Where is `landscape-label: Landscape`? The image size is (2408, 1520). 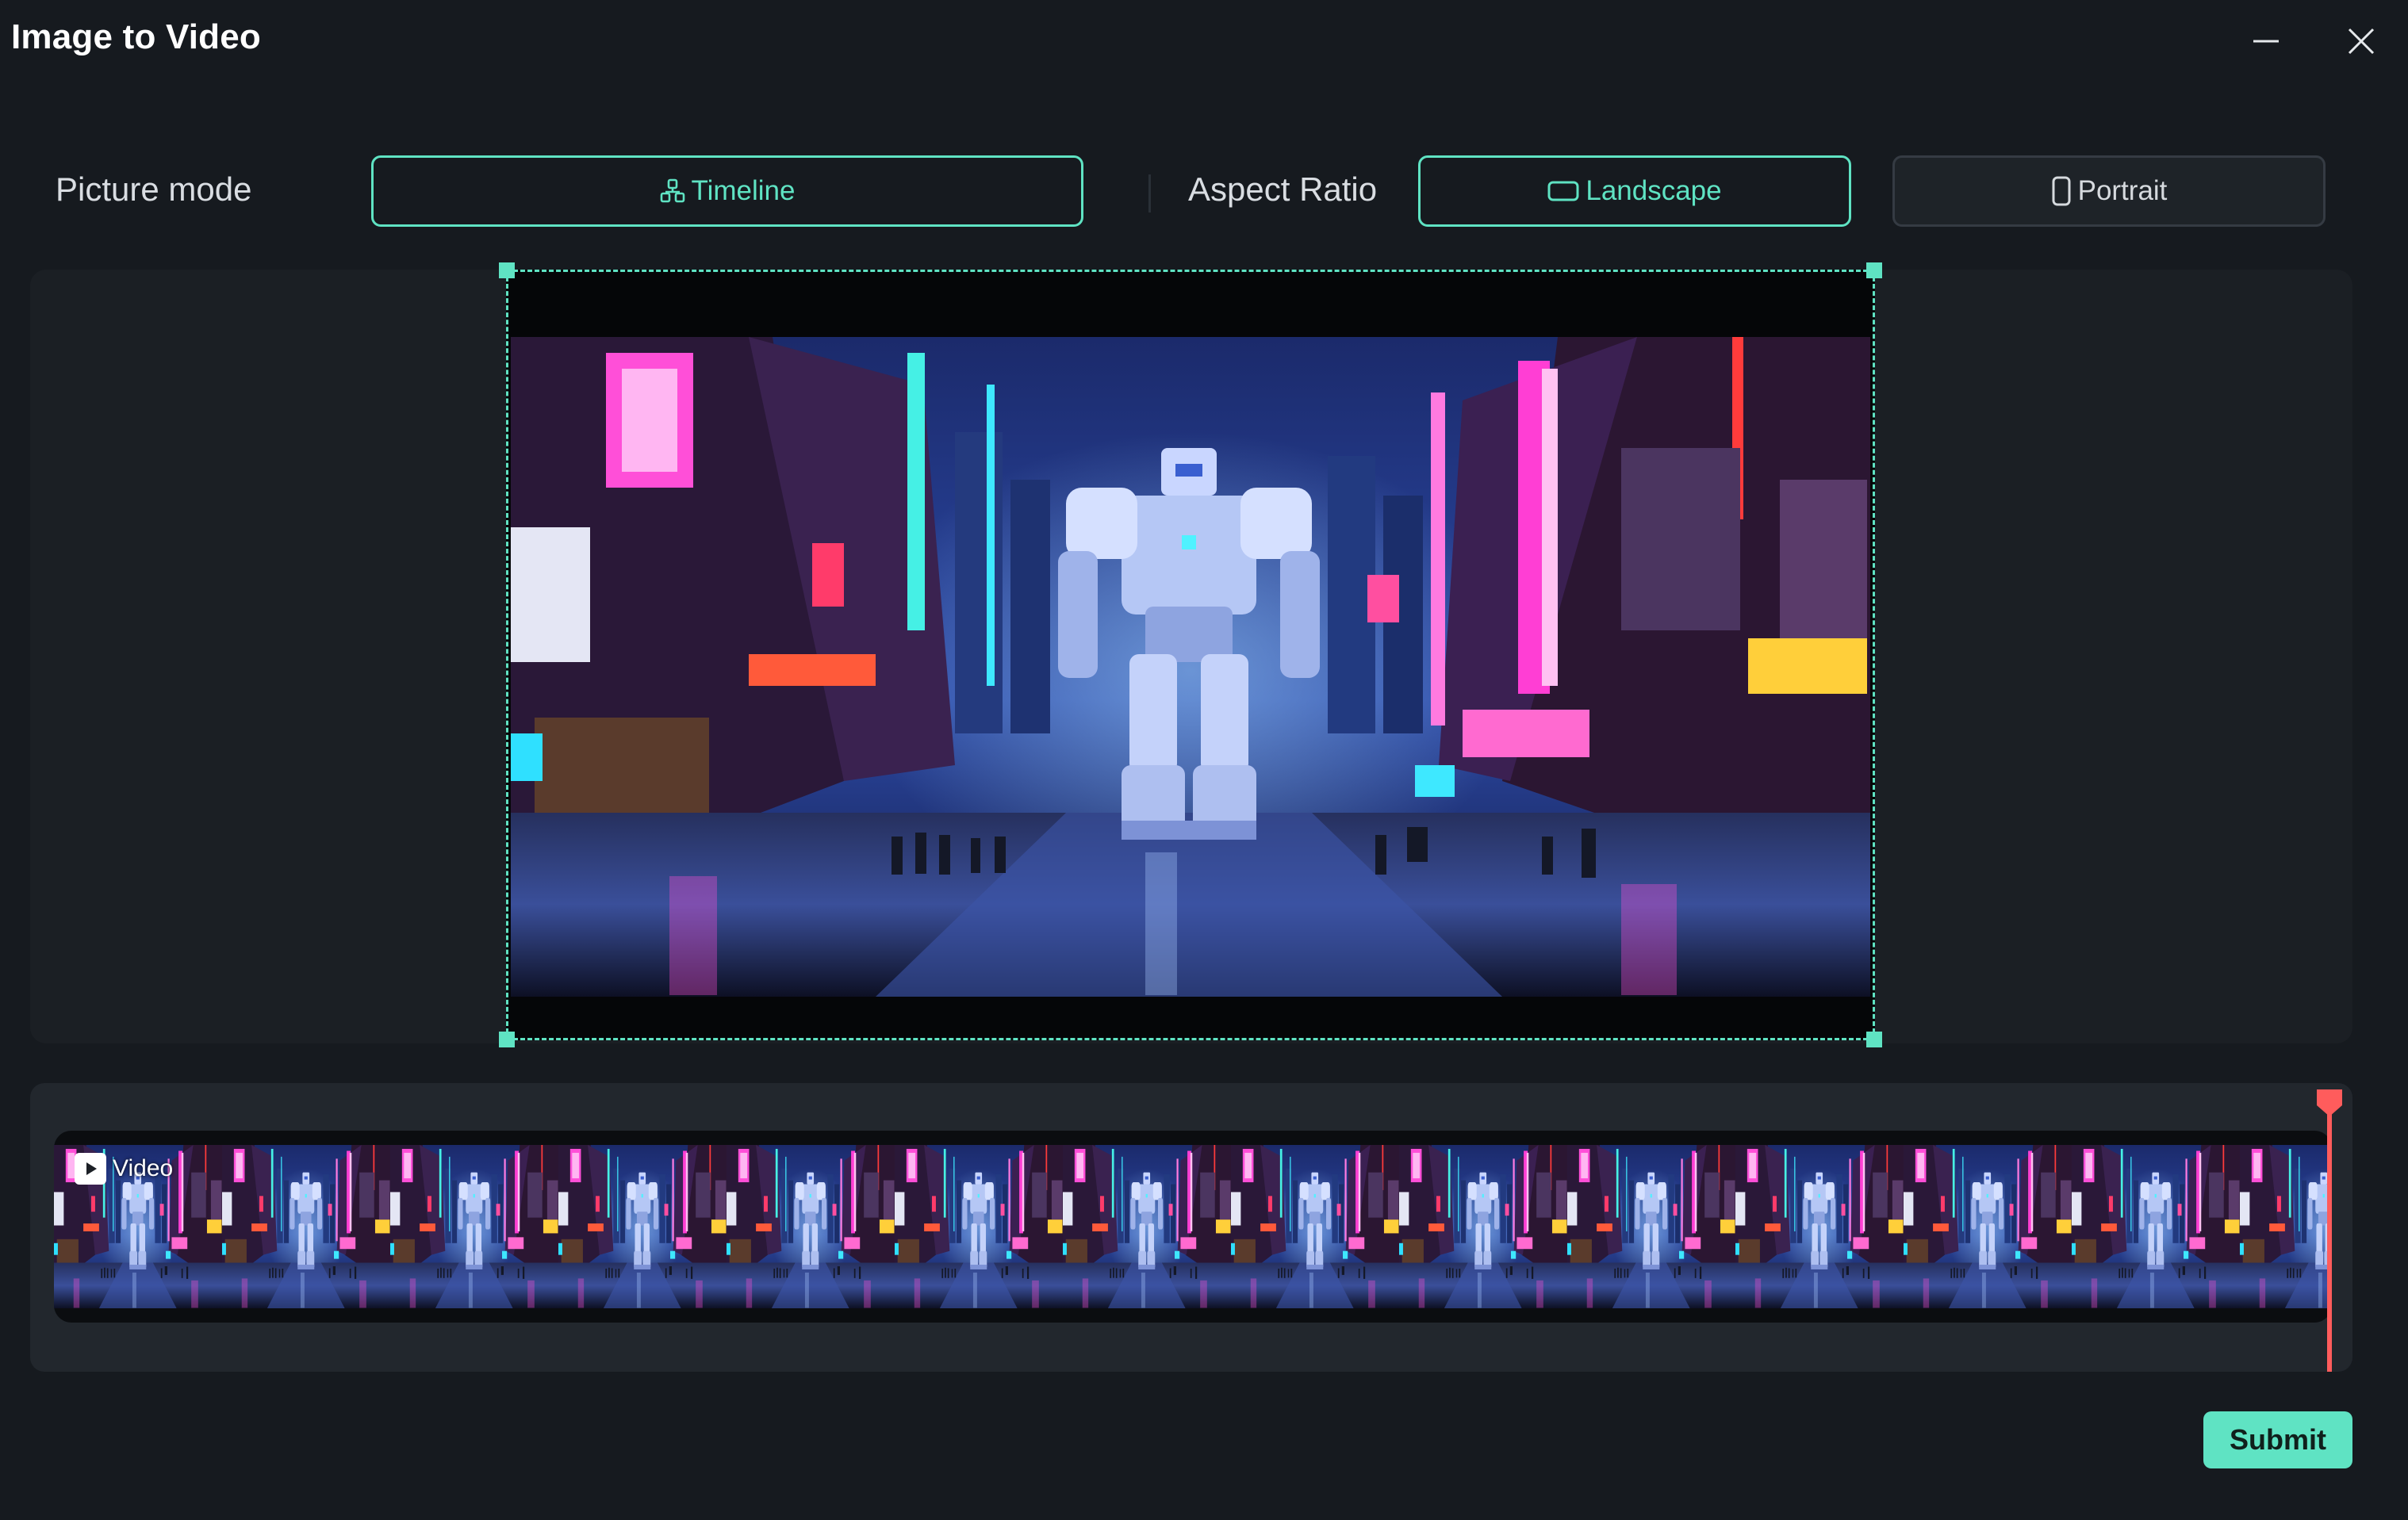 landscape-label: Landscape is located at coordinates (1654, 190).